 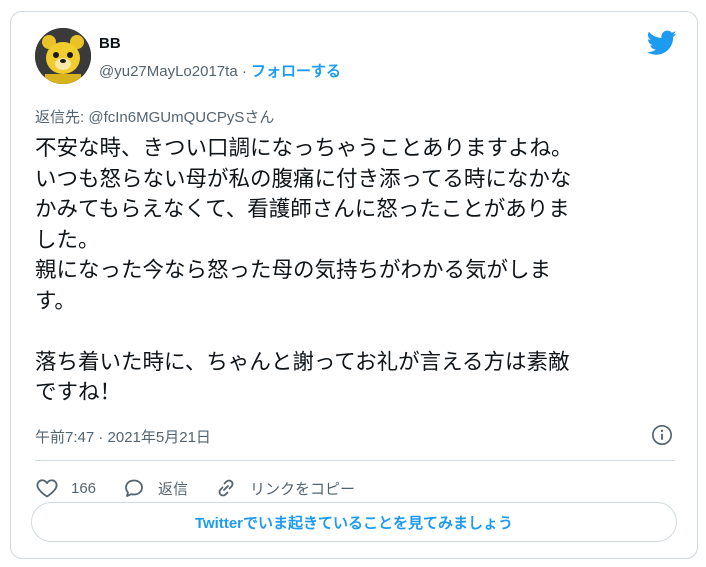 What do you see at coordinates (173, 489) in the screenshot?
I see `reply-label: 返信` at bounding box center [173, 489].